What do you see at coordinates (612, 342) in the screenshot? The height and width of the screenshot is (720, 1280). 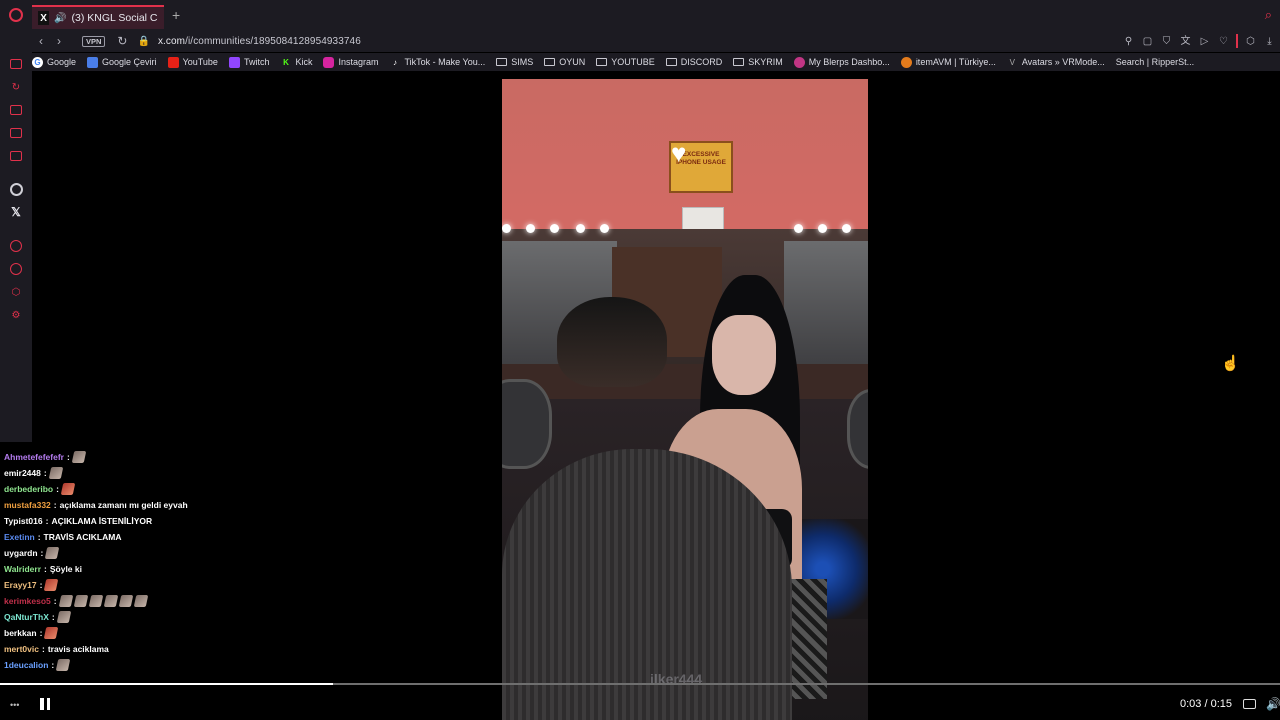 I see `man-head` at bounding box center [612, 342].